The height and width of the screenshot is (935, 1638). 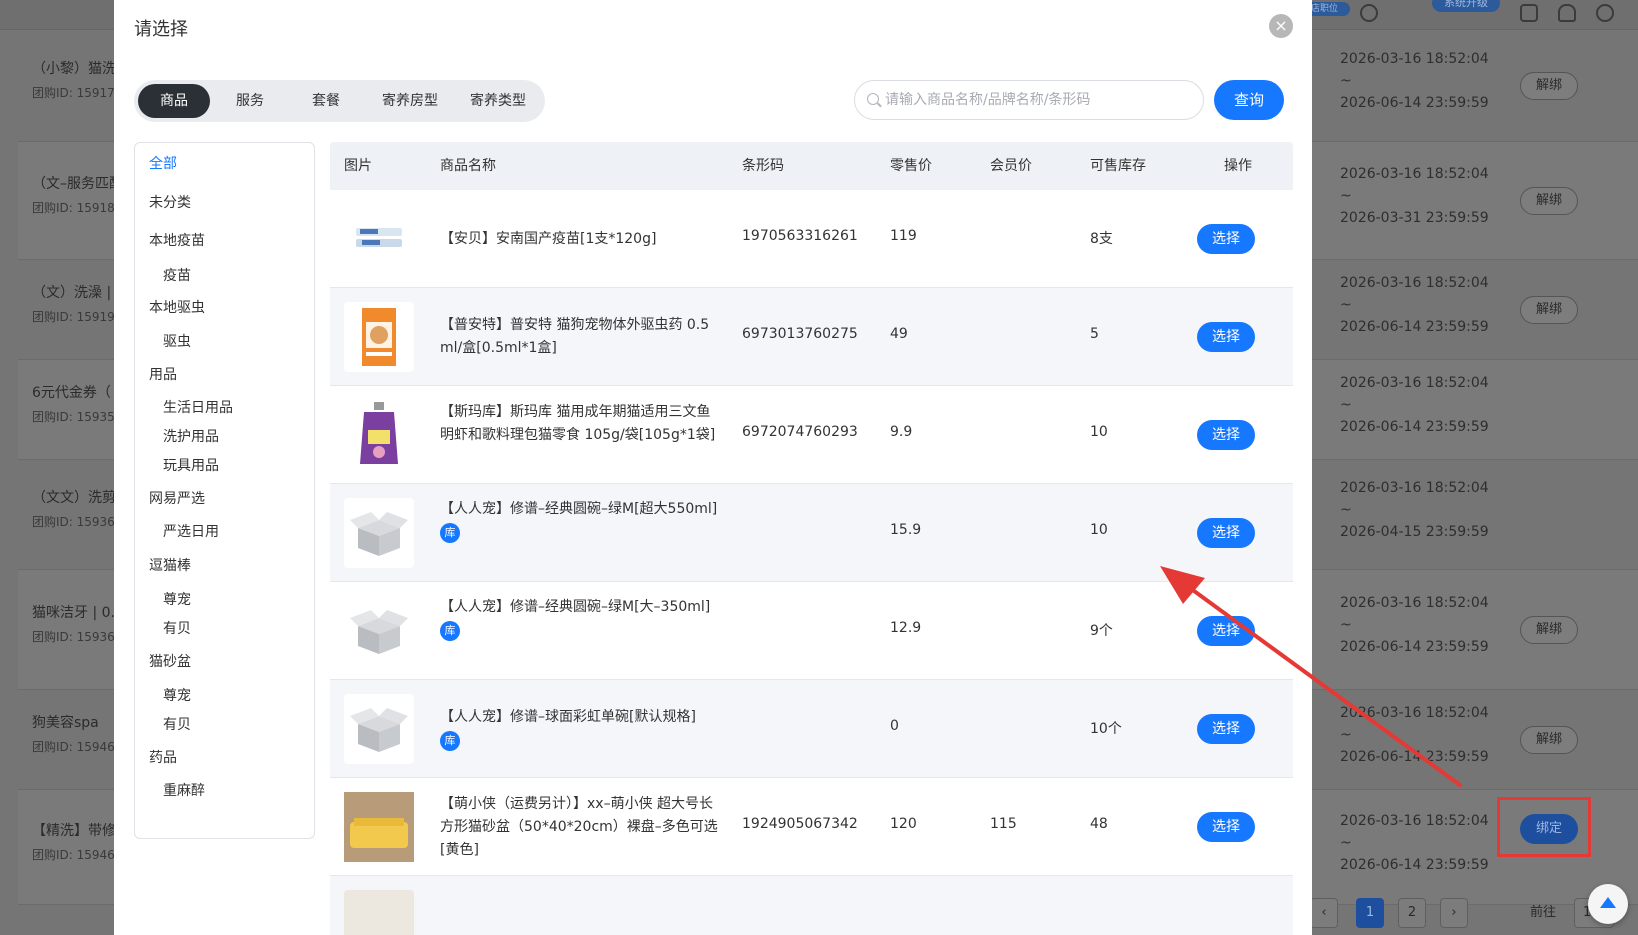 What do you see at coordinates (1311, 676) in the screenshot?
I see `annotation-arrow` at bounding box center [1311, 676].